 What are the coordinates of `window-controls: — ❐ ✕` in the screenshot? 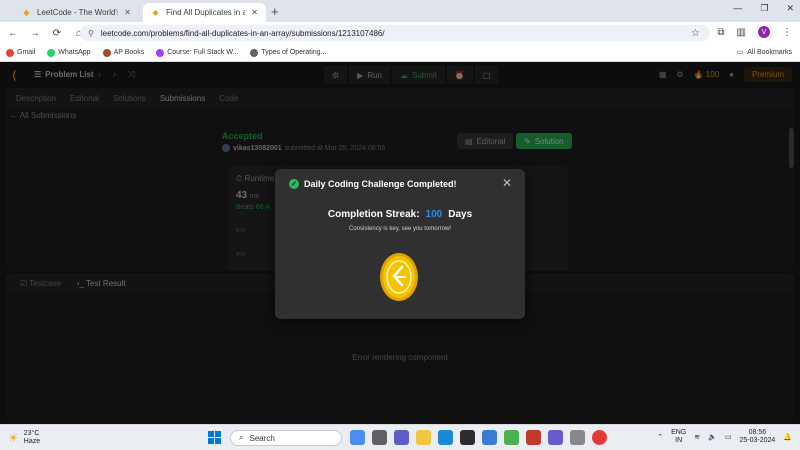 It's located at (763, 8).